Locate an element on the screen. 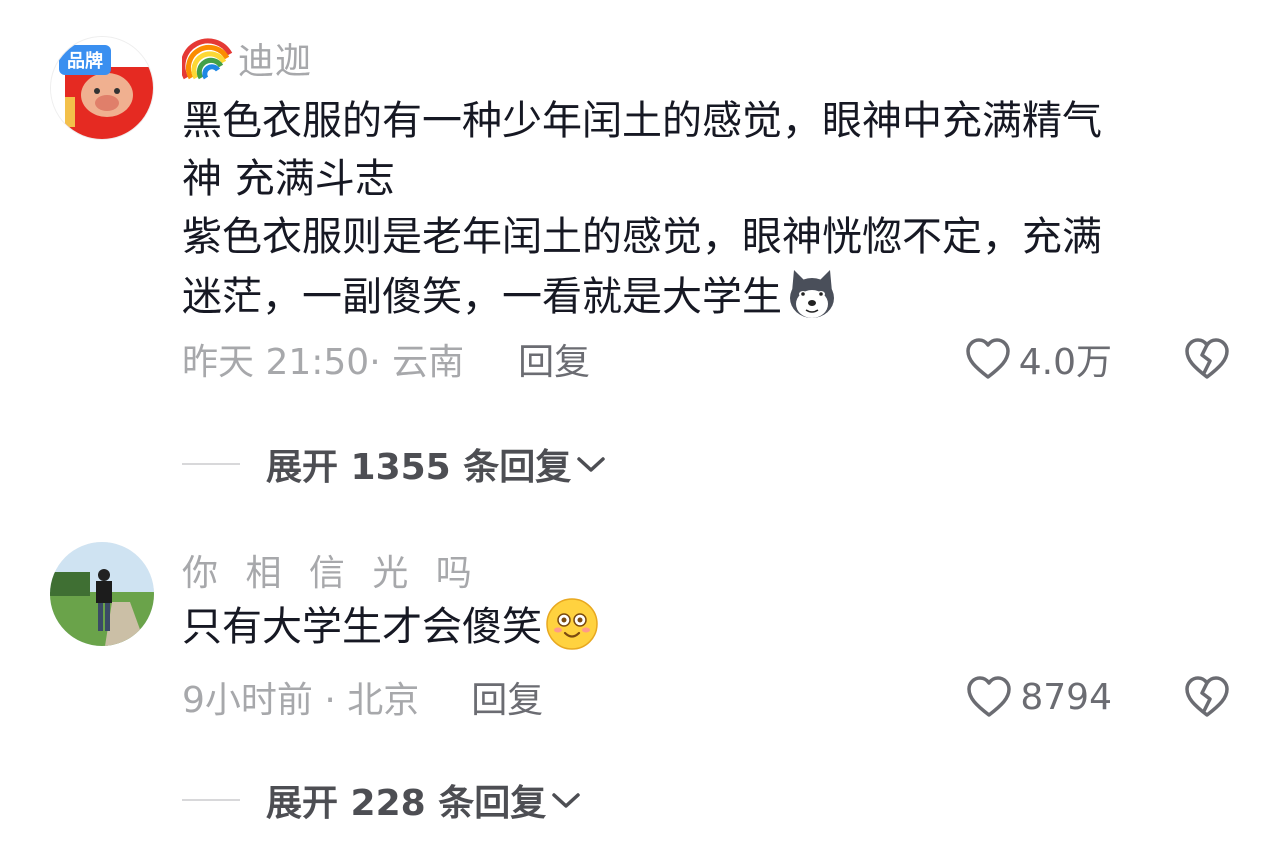  rainbow-icon is located at coordinates (207, 59).